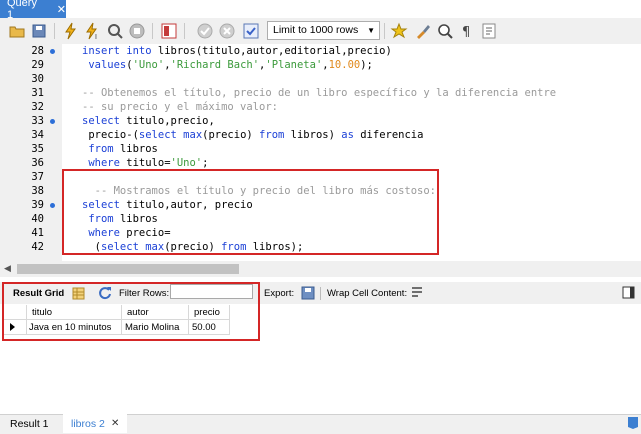 The height and width of the screenshot is (434, 641). Describe the element at coordinates (88, 424) in the screenshot. I see `tab-label: libros 2` at that location.